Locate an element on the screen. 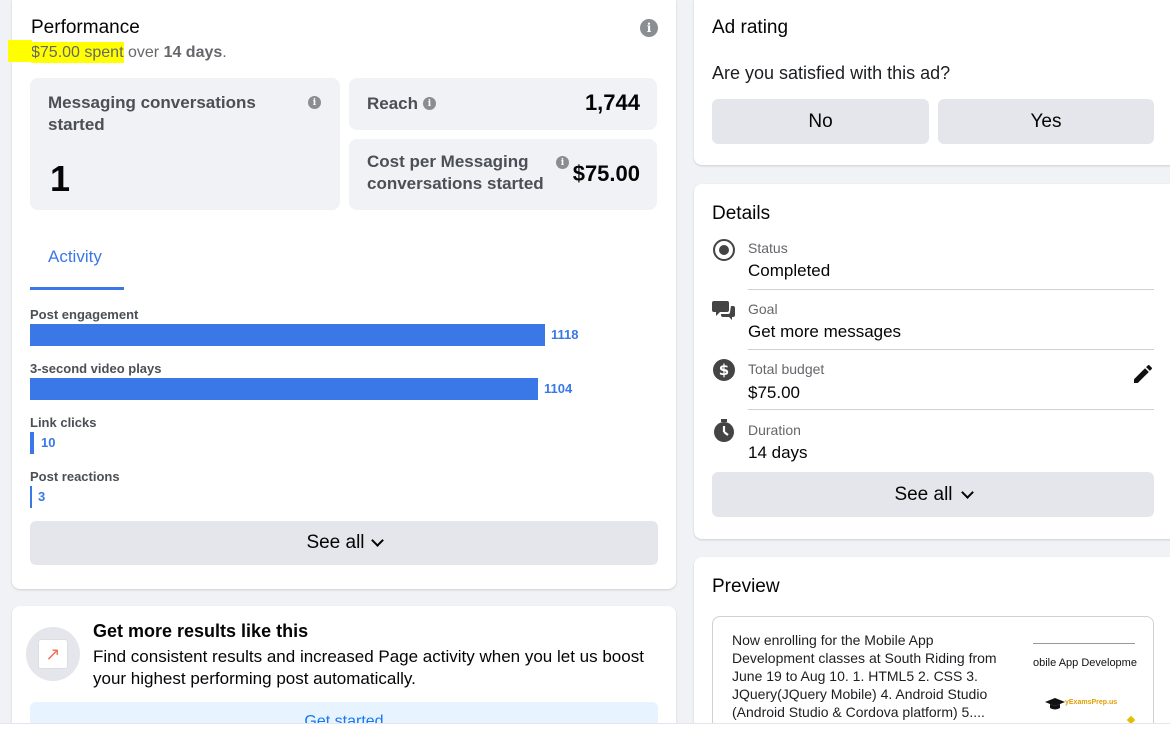 This screenshot has width=1170, height=732. radio-status-icon is located at coordinates (724, 250).